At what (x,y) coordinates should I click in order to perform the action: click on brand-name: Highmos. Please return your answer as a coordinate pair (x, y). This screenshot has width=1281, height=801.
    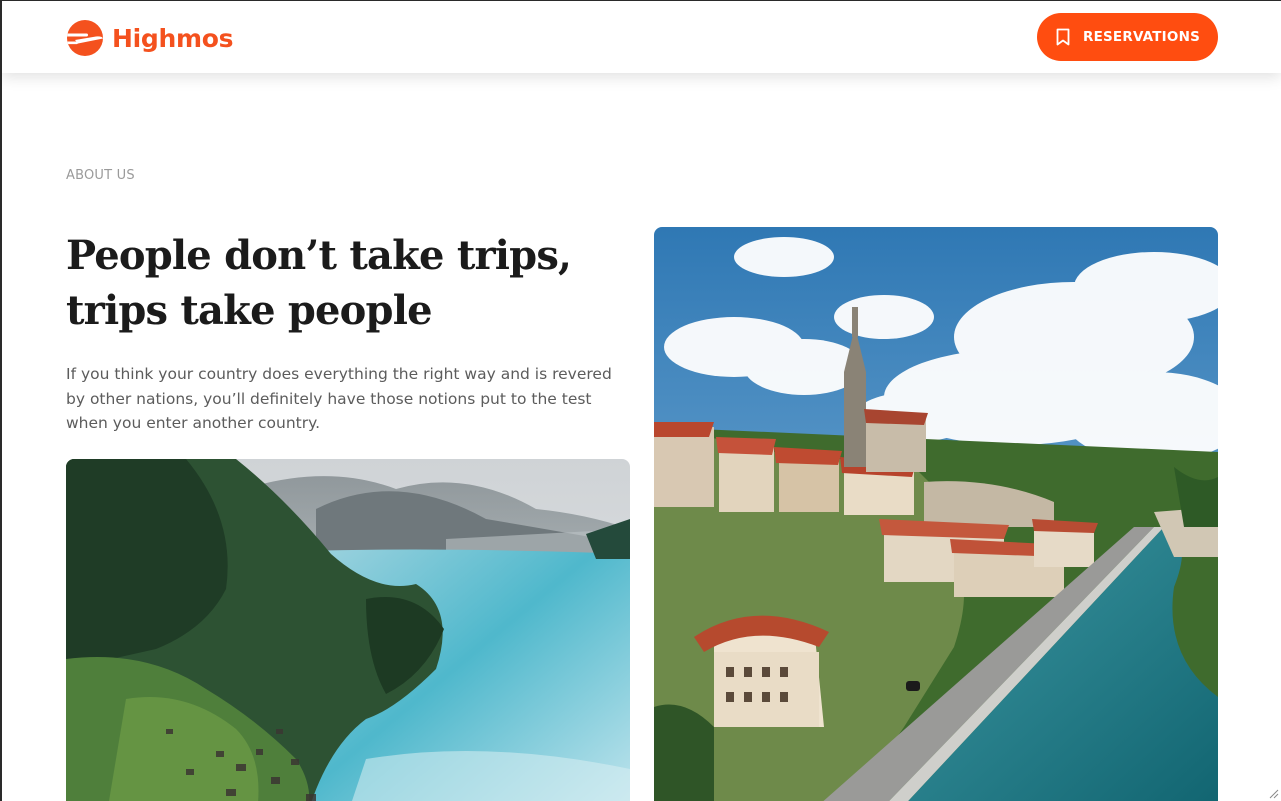
    Looking at the image, I should click on (173, 38).